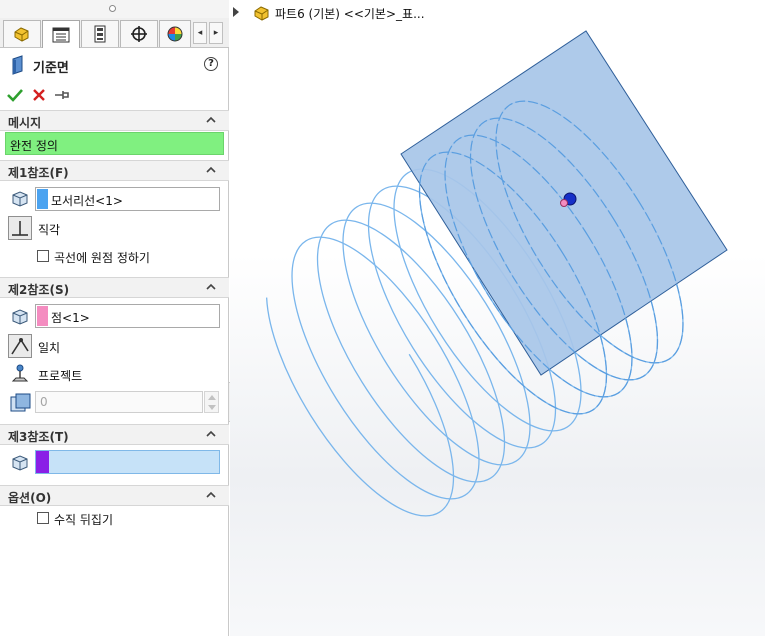 The height and width of the screenshot is (636, 765). What do you see at coordinates (60, 376) in the screenshot?
I see `project-label: 프로젝트` at bounding box center [60, 376].